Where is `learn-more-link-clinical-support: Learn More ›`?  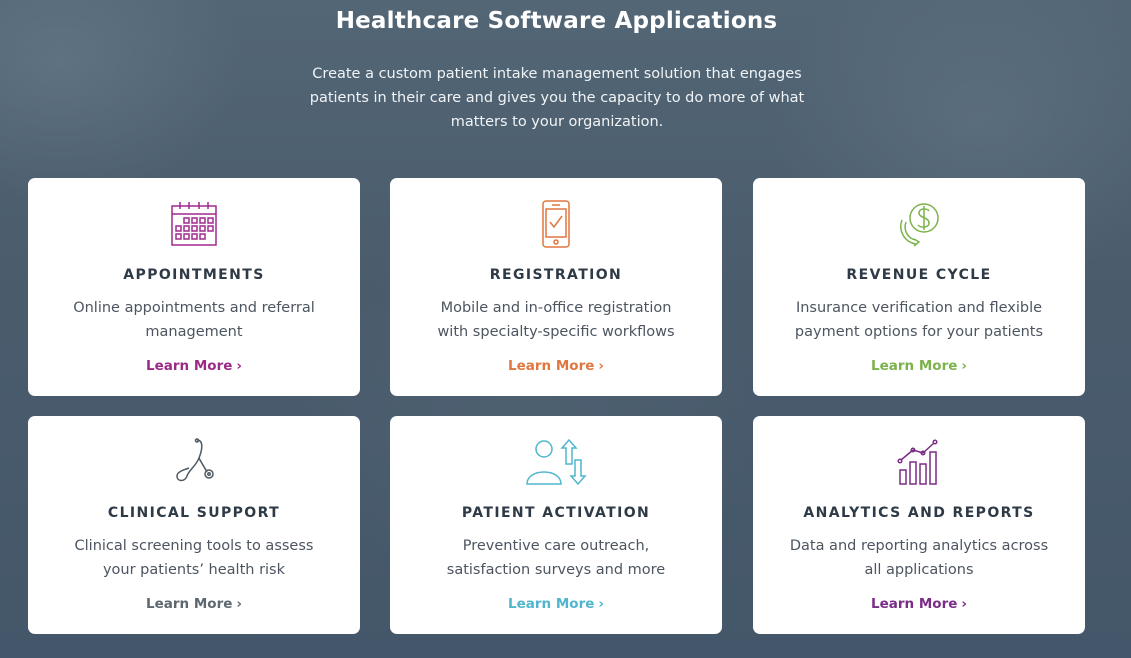 learn-more-link-clinical-support: Learn More › is located at coordinates (194, 604).